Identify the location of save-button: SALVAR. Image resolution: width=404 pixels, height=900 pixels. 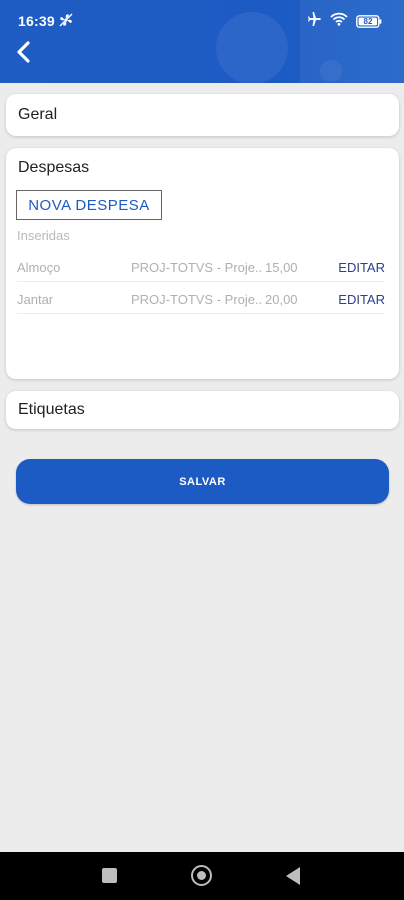
(202, 481).